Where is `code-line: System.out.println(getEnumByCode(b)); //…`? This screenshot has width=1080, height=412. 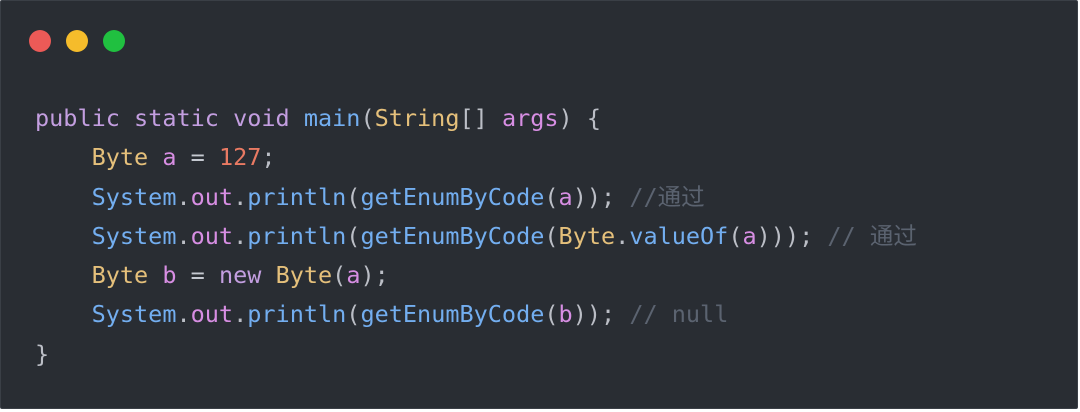
code-line: System.out.println(getEnumByCode(b)); //… is located at coordinates (476, 314).